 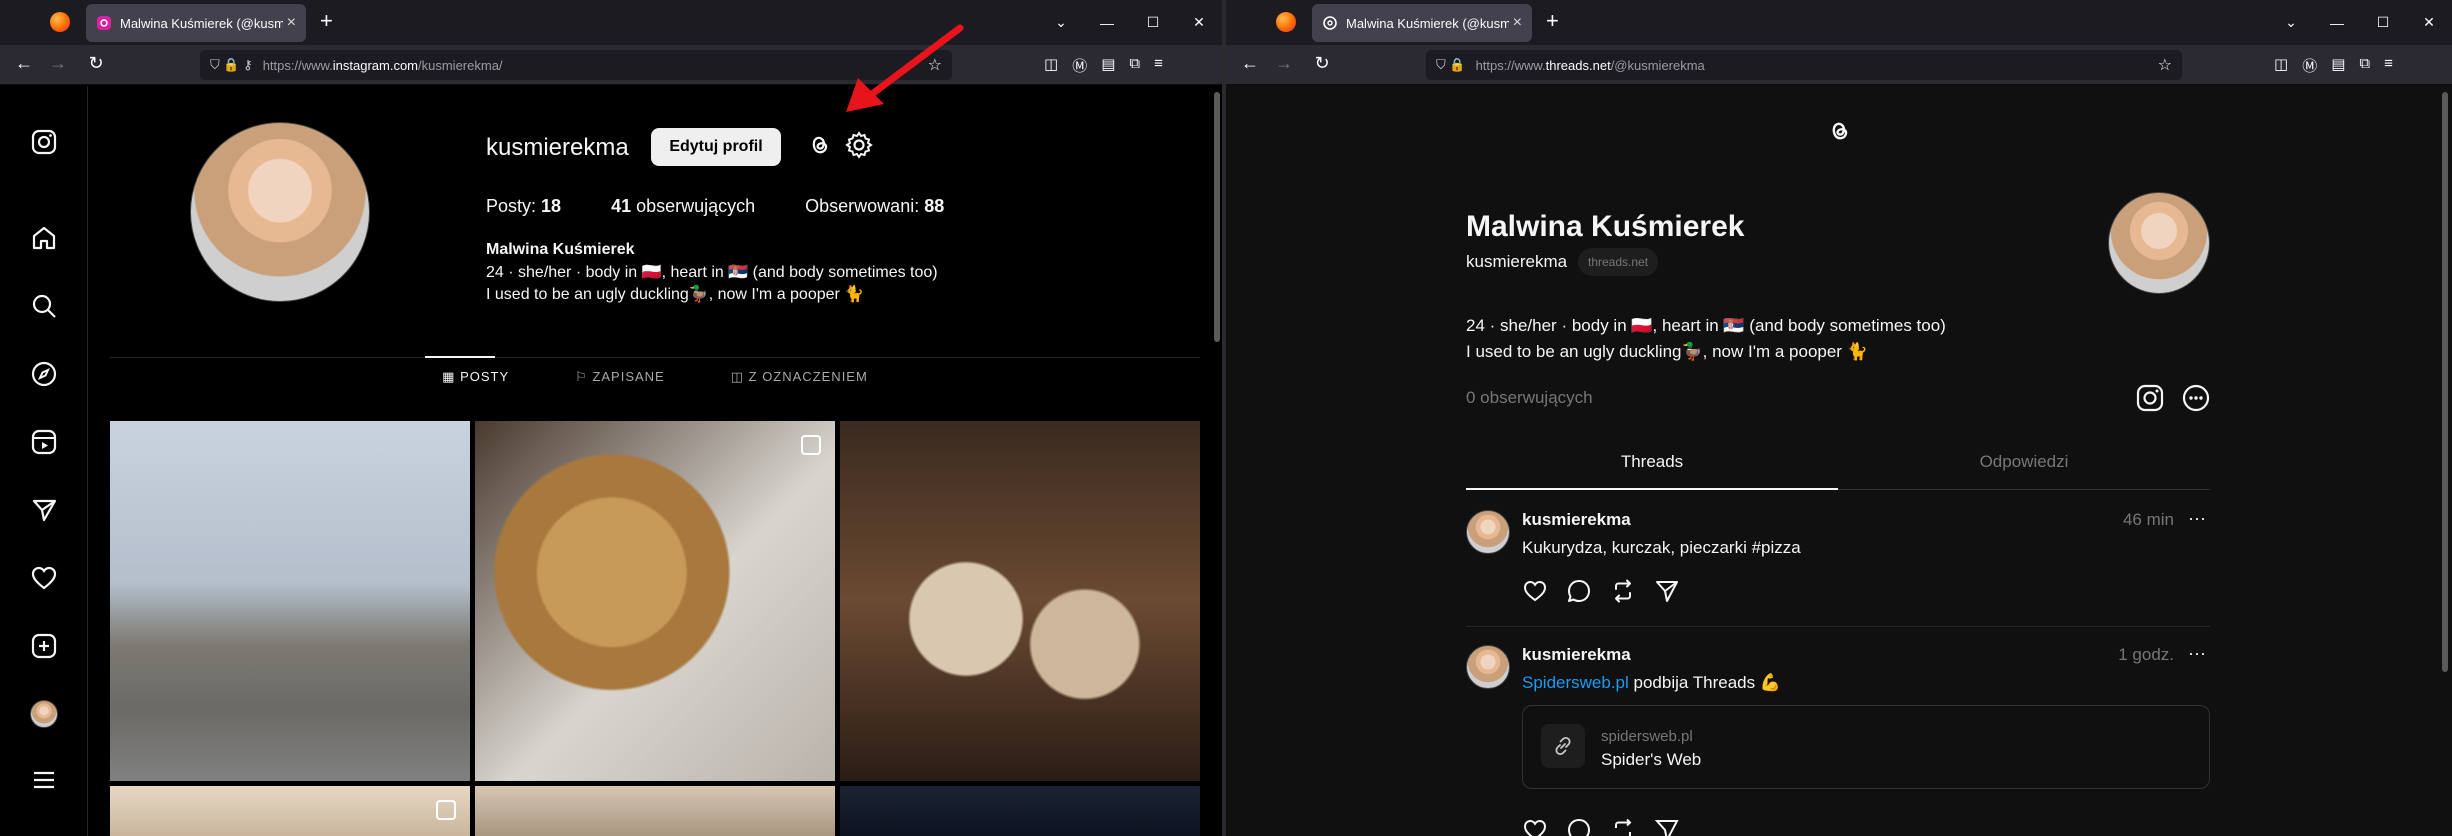 What do you see at coordinates (44, 306) in the screenshot?
I see `search-icon` at bounding box center [44, 306].